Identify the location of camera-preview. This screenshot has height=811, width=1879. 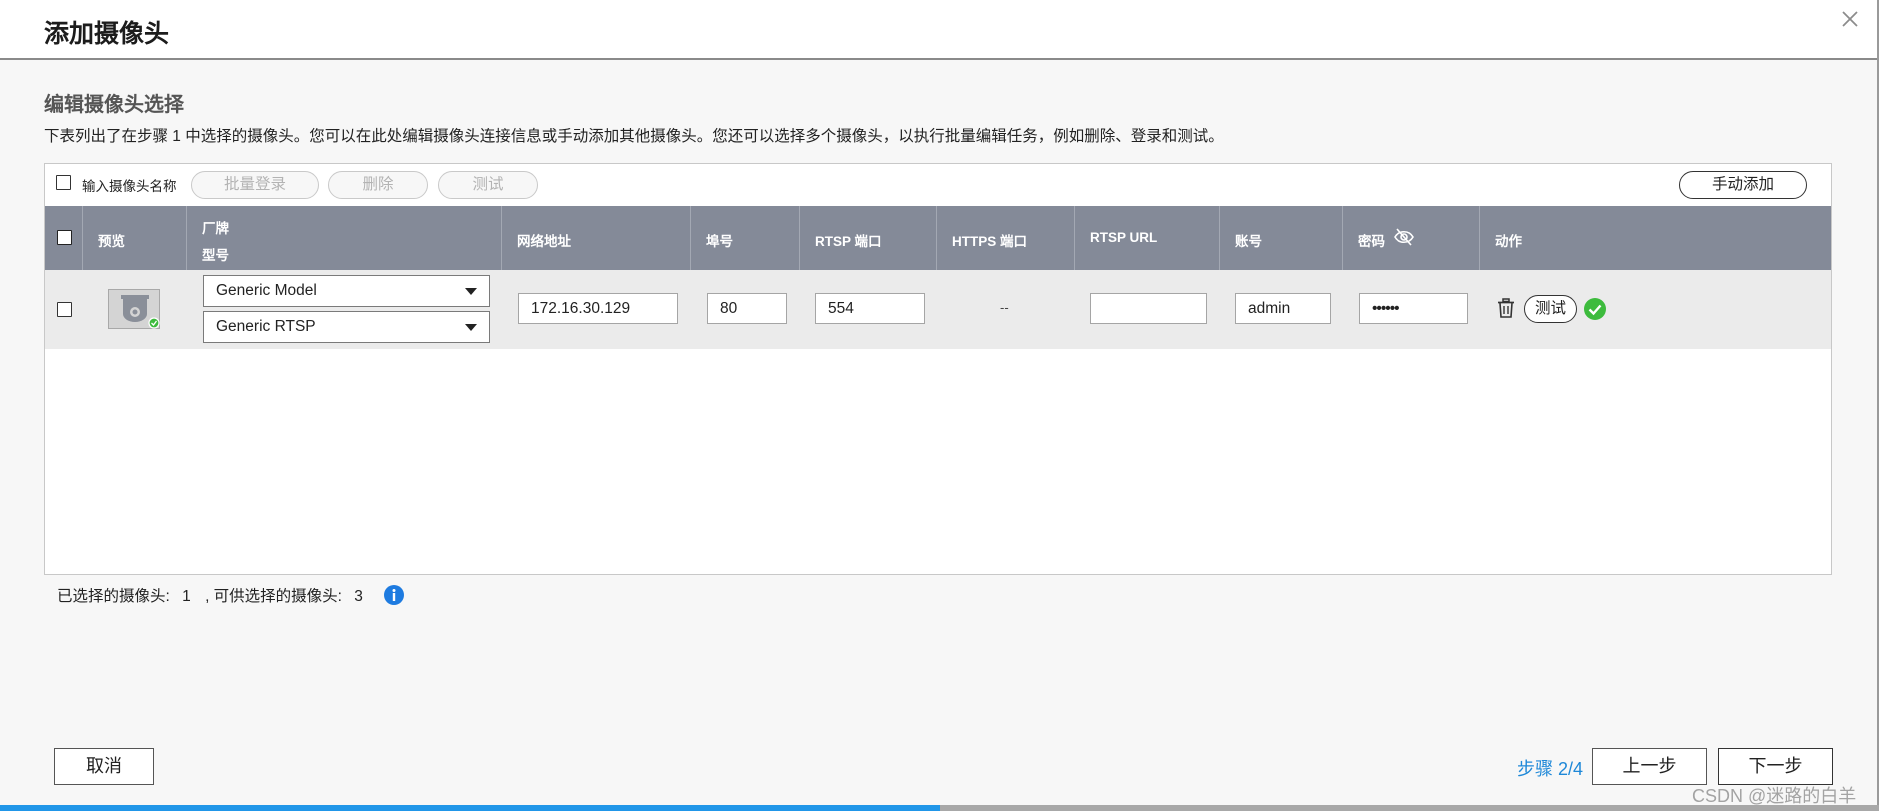
(134, 309).